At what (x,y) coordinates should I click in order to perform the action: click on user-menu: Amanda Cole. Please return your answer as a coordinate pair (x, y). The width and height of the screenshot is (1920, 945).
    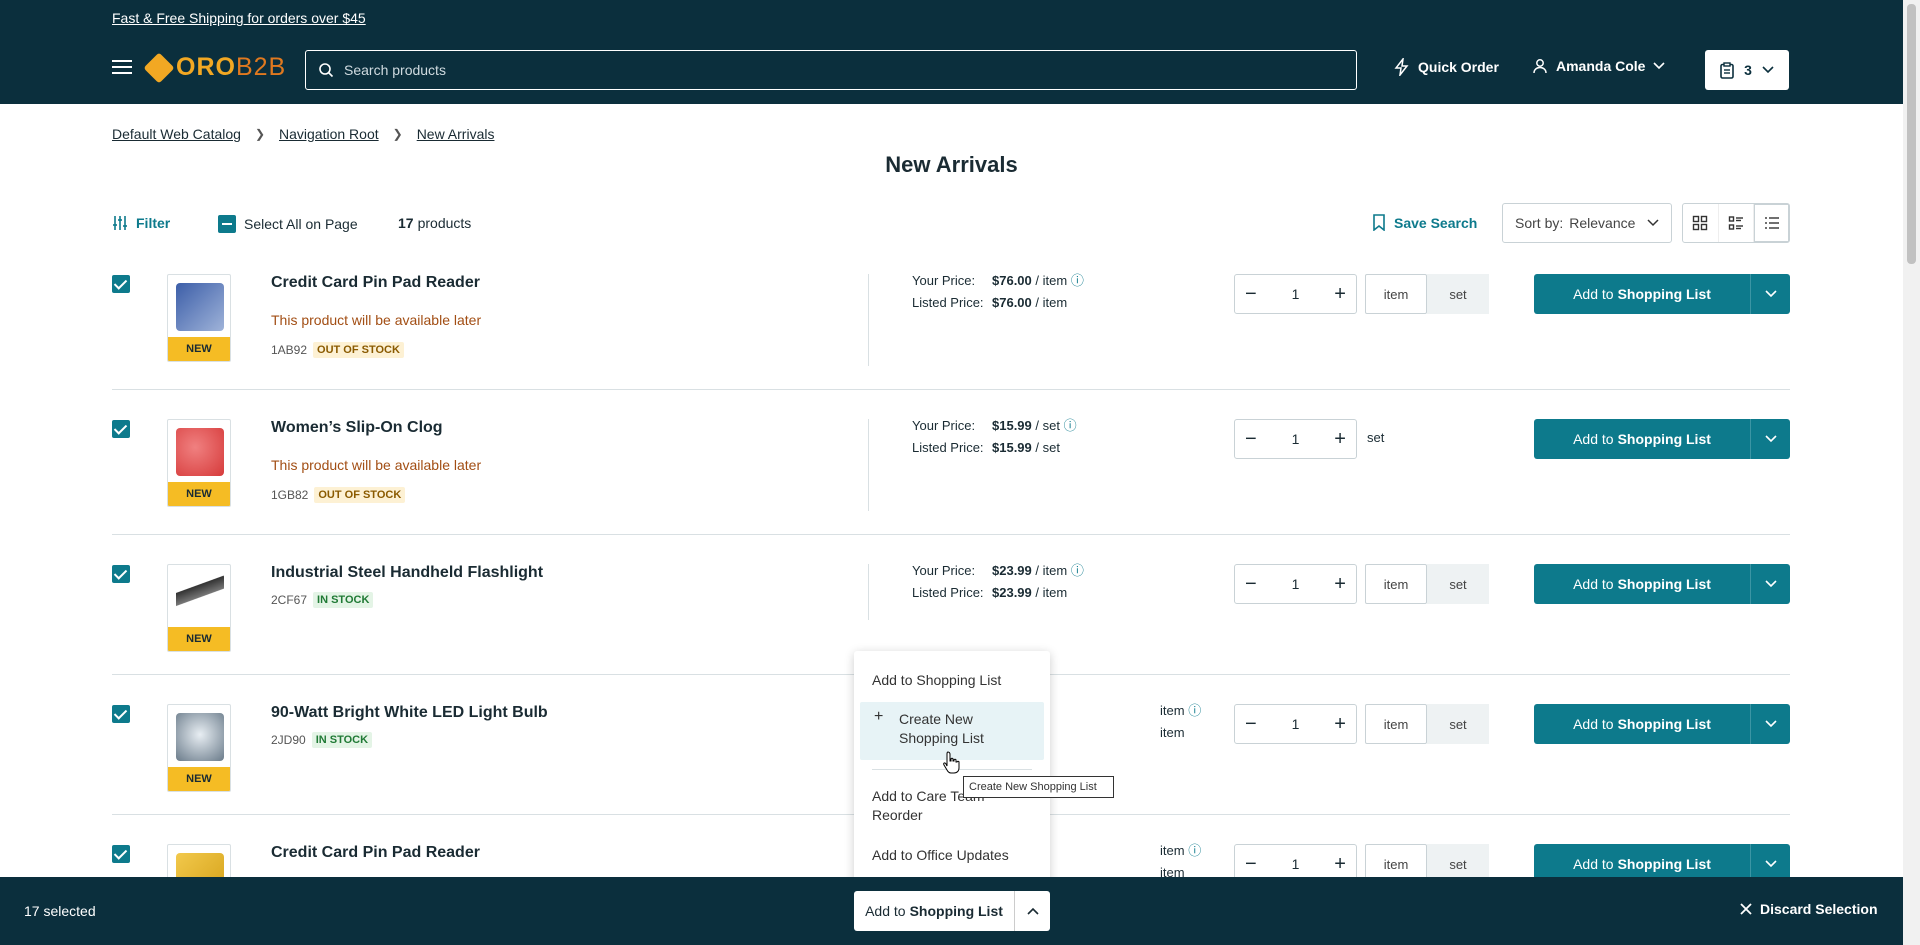
    Looking at the image, I should click on (1599, 66).